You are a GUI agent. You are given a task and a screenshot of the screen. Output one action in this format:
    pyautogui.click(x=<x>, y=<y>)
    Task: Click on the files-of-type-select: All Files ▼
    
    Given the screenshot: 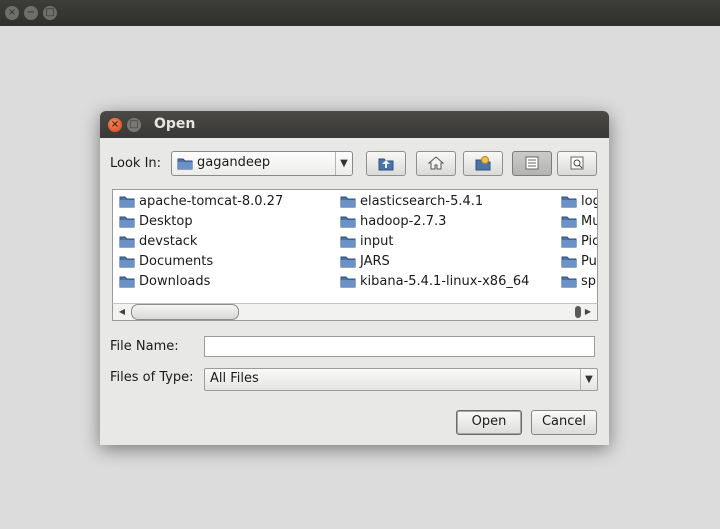 What is the action you would take?
    pyautogui.click(x=401, y=379)
    